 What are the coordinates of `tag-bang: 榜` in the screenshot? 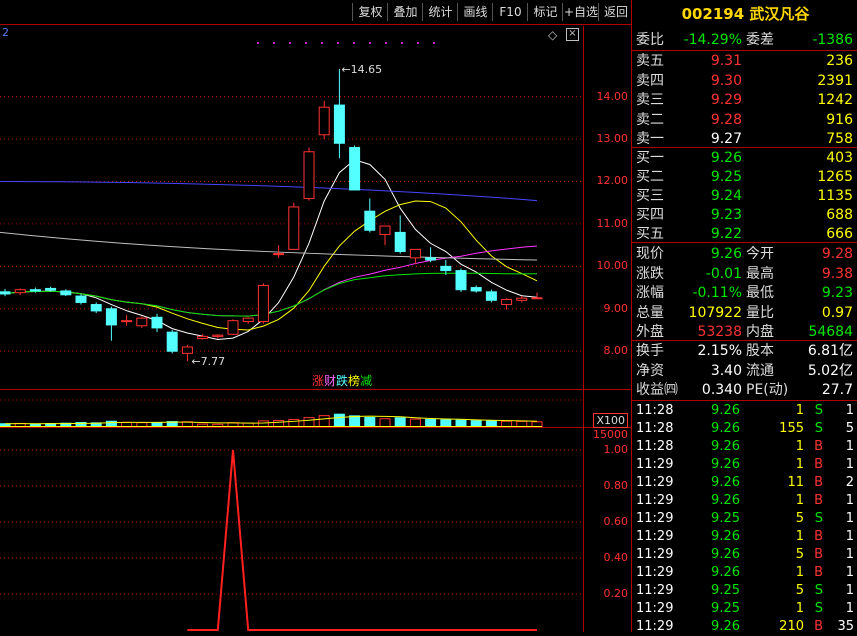 It's located at (354, 381).